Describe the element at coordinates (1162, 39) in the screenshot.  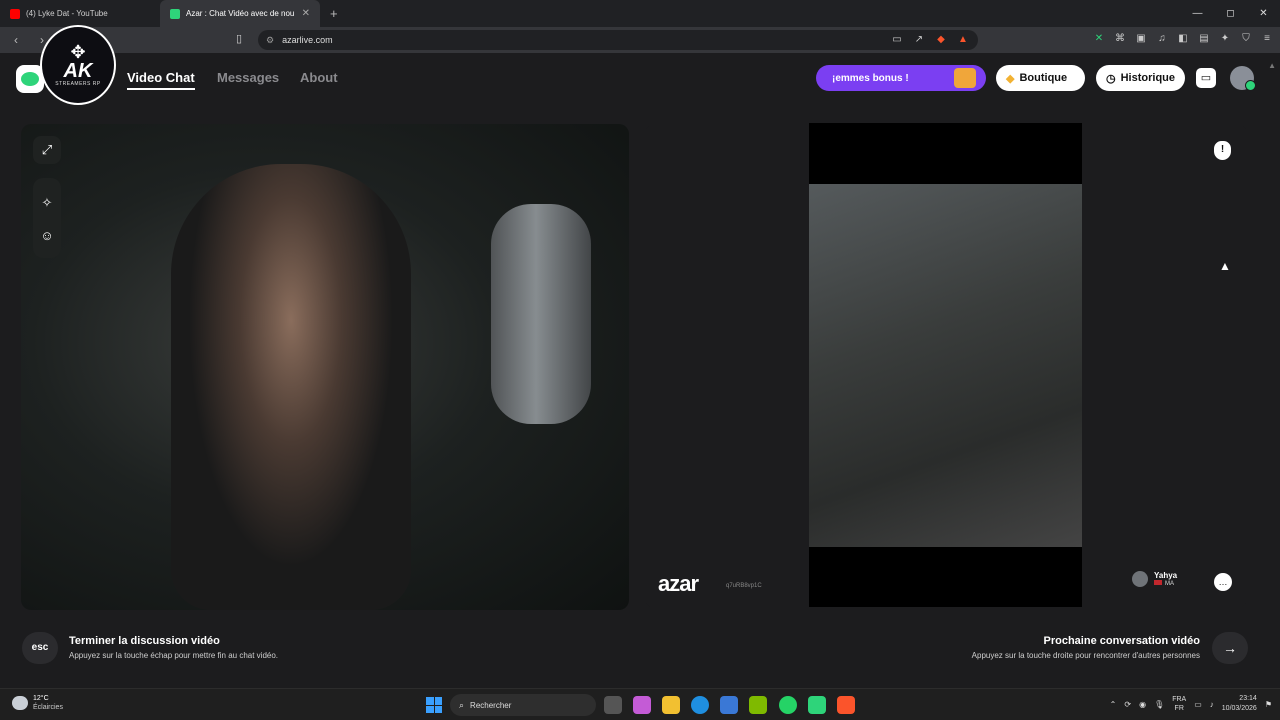
I see `music-icon: ♫` at that location.